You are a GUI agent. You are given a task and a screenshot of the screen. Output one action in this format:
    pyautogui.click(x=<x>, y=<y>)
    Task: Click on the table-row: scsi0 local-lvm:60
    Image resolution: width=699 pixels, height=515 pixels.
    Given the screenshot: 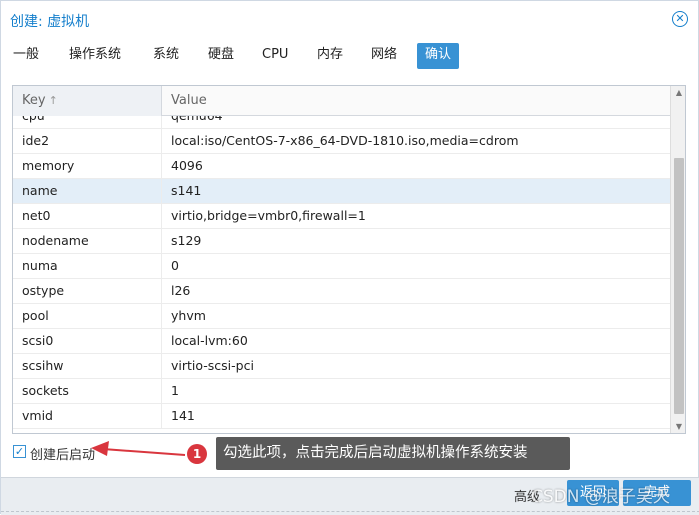 What is the action you would take?
    pyautogui.click(x=341, y=341)
    